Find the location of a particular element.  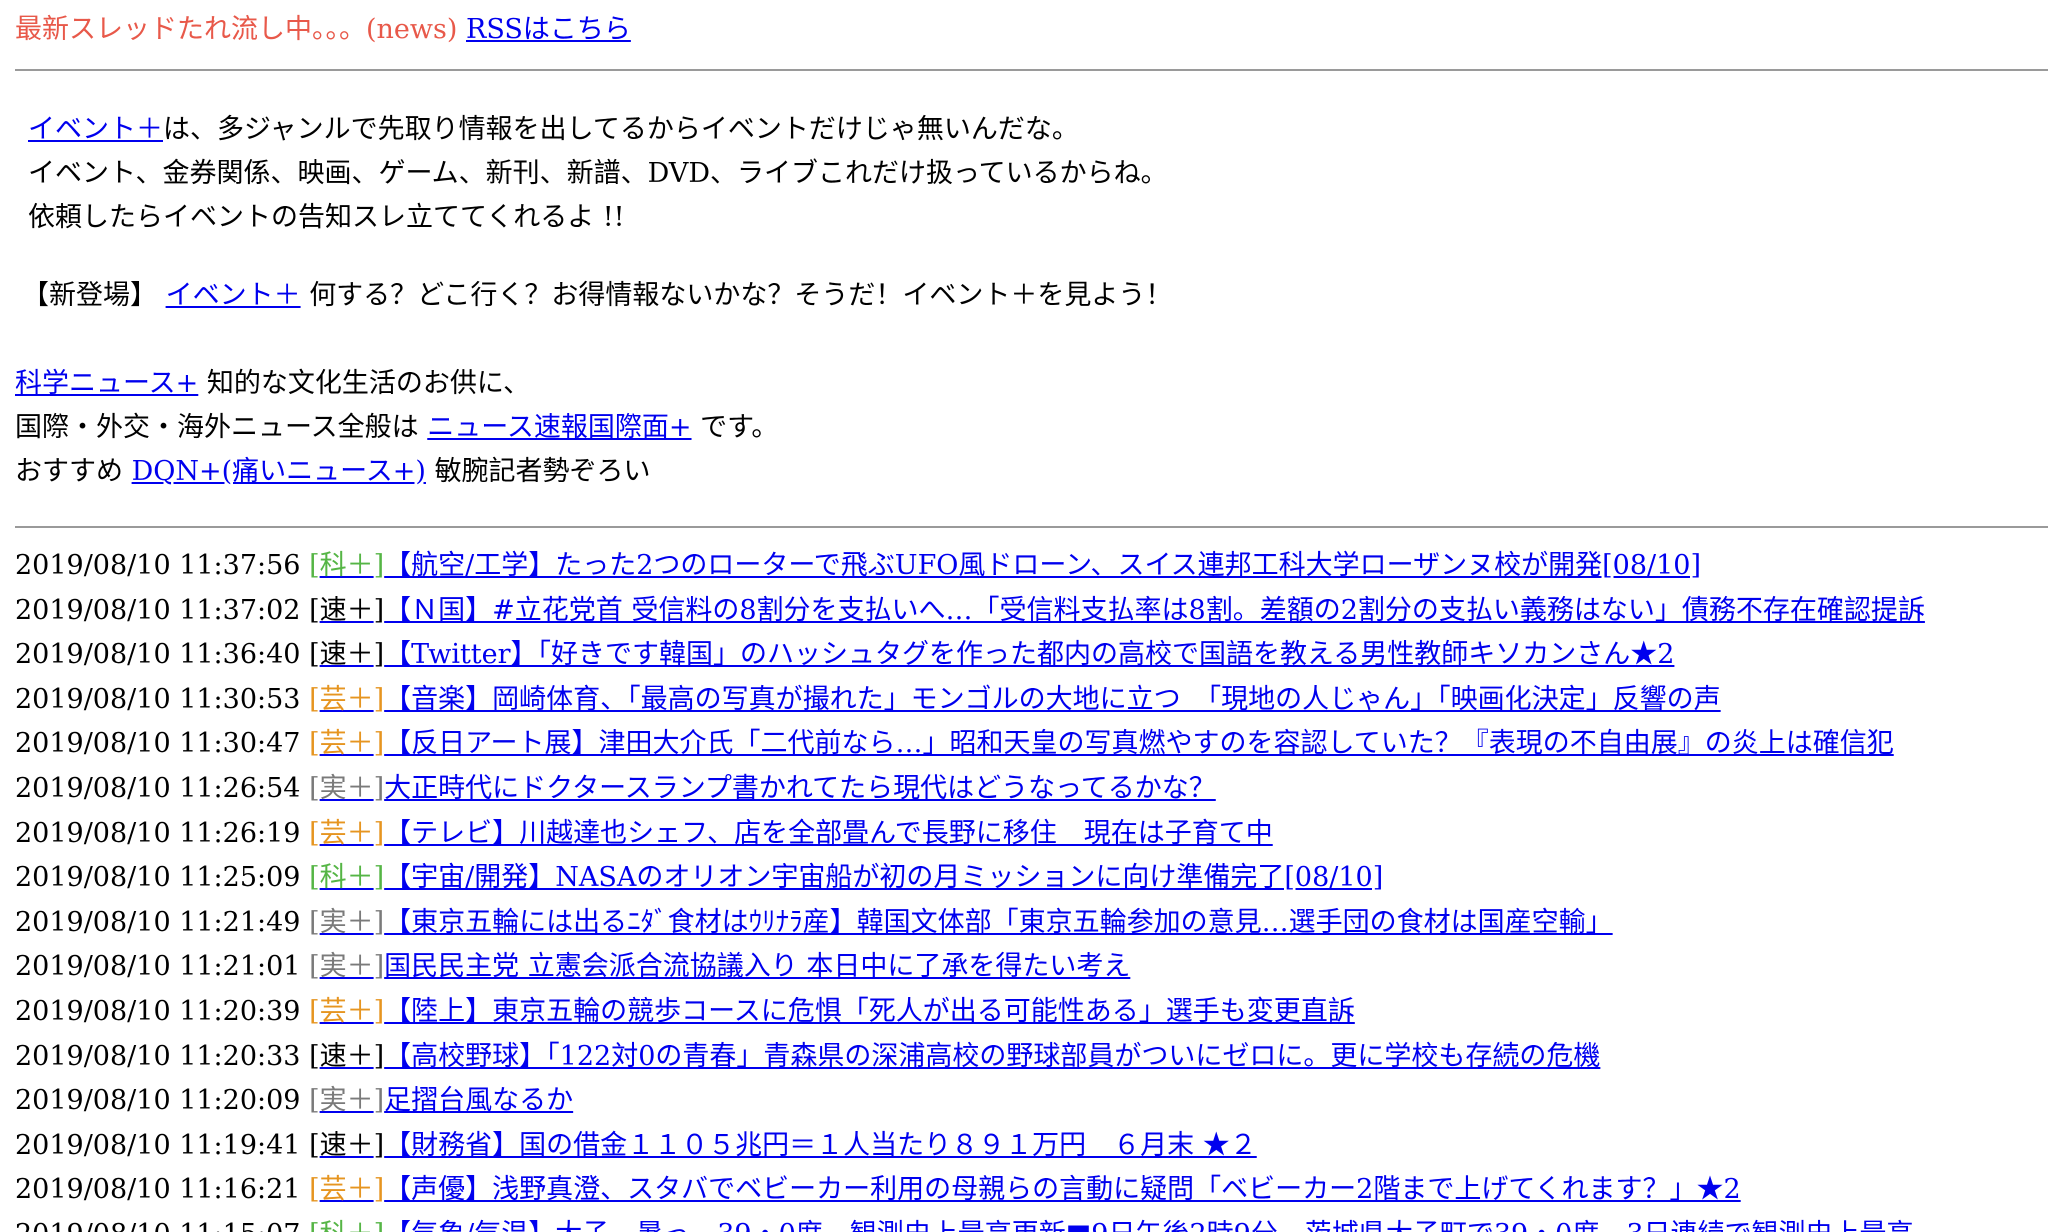

new-arrival-event-link: イベント＋ is located at coordinates (233, 295).